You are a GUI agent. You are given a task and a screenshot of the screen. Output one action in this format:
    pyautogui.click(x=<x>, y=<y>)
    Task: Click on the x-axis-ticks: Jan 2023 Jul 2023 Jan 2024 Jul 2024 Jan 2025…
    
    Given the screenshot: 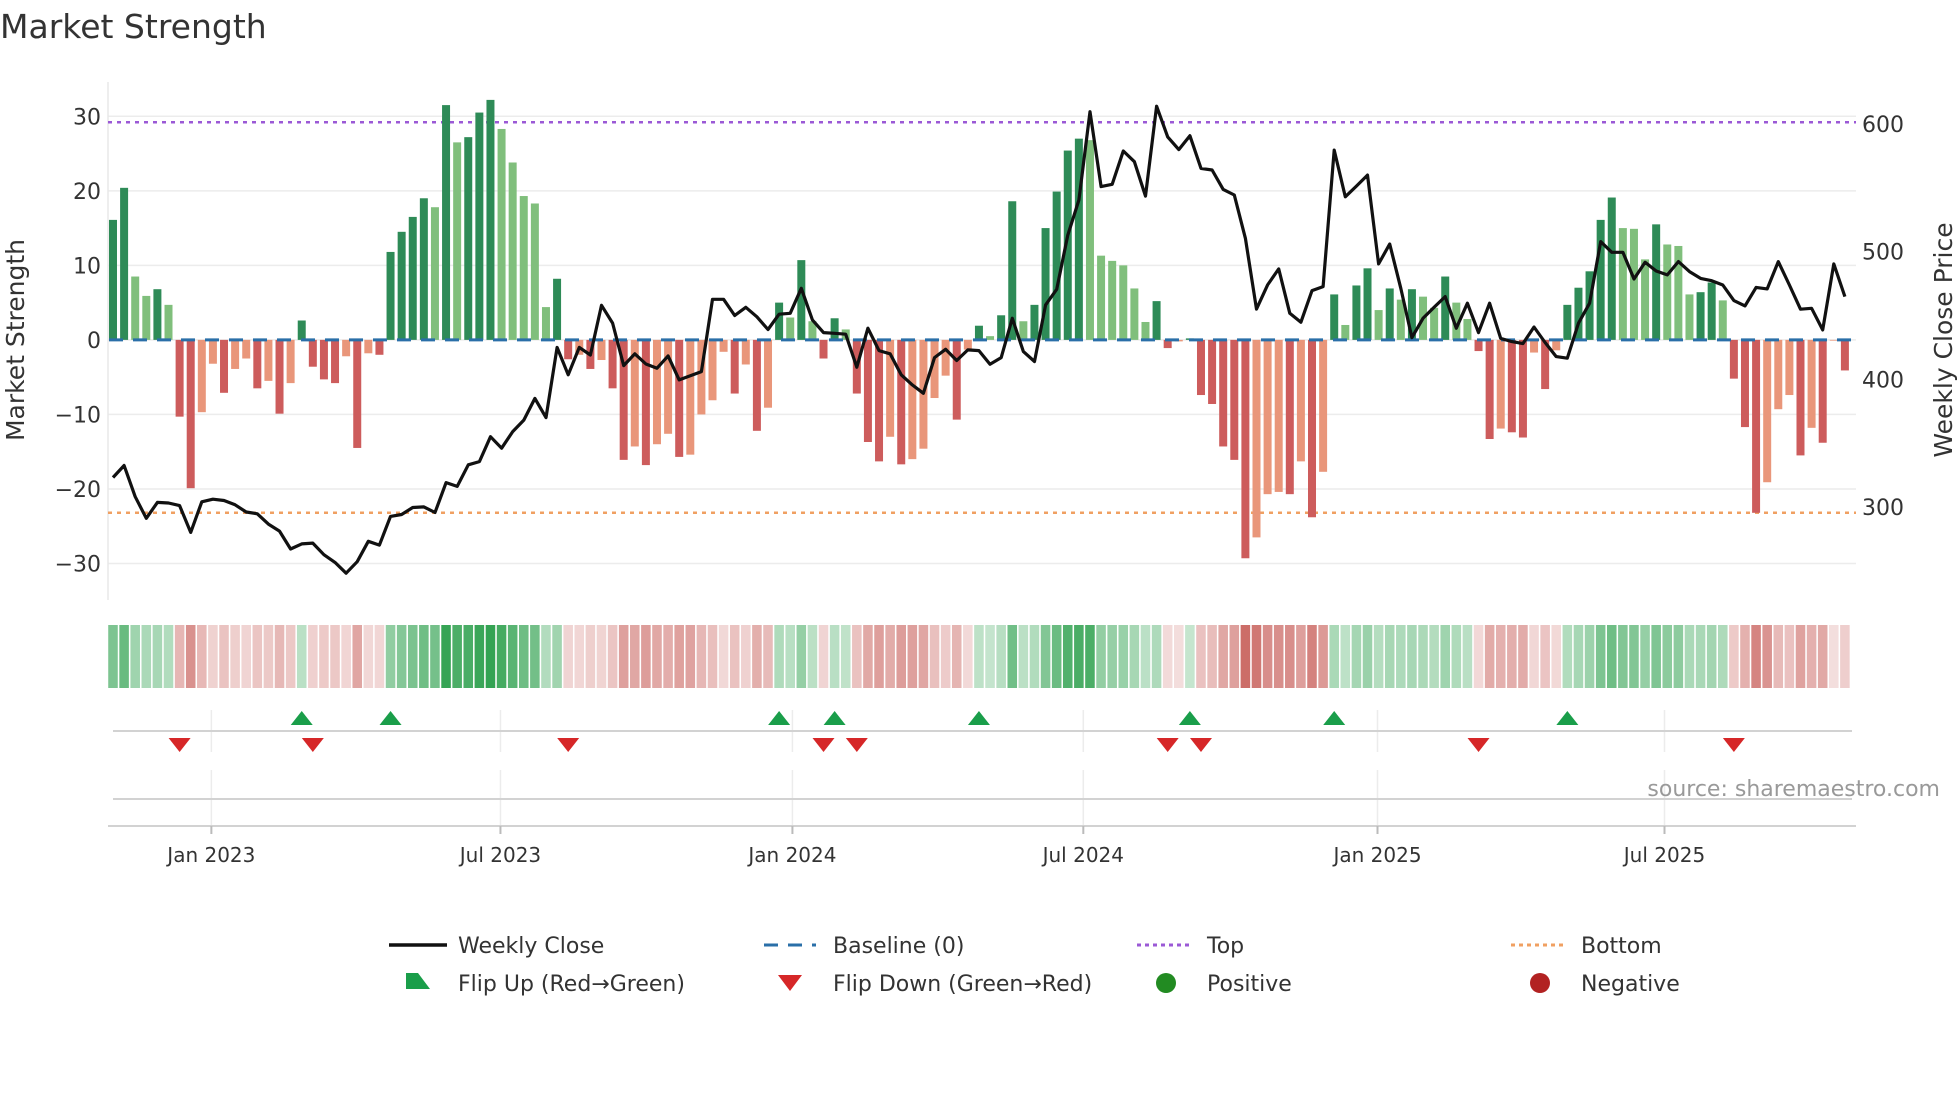 What is the action you would take?
    pyautogui.click(x=935, y=846)
    